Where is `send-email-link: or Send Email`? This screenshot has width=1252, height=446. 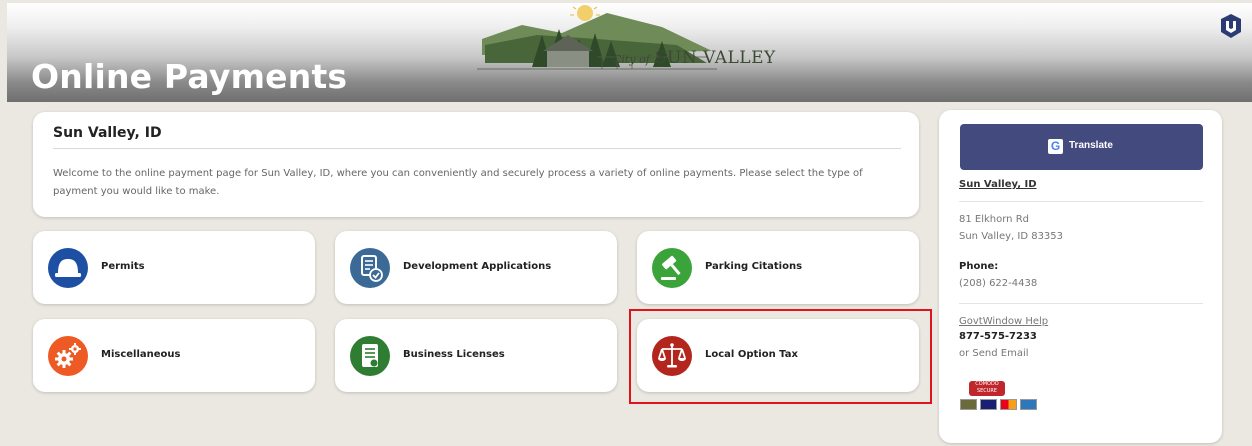 send-email-link: or Send Email is located at coordinates (994, 353).